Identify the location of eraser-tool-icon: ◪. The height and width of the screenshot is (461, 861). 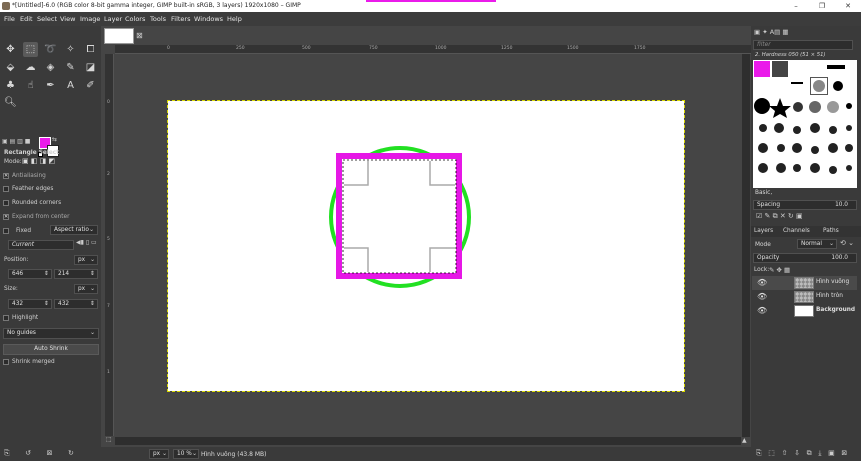
(90, 67).